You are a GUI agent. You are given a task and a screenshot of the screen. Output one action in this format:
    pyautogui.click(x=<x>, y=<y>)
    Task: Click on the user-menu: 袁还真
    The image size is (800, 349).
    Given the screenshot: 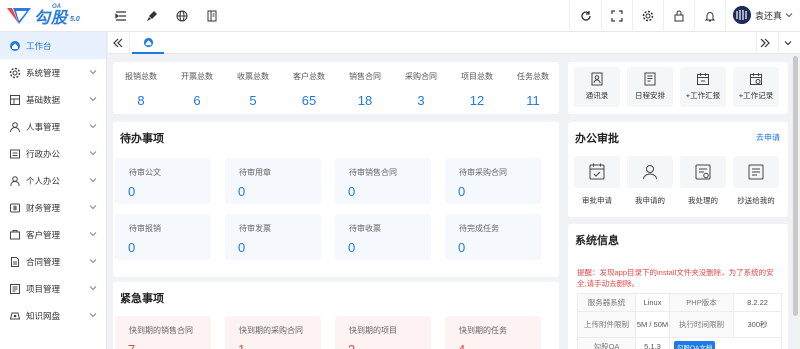 What is the action you would take?
    pyautogui.click(x=763, y=15)
    